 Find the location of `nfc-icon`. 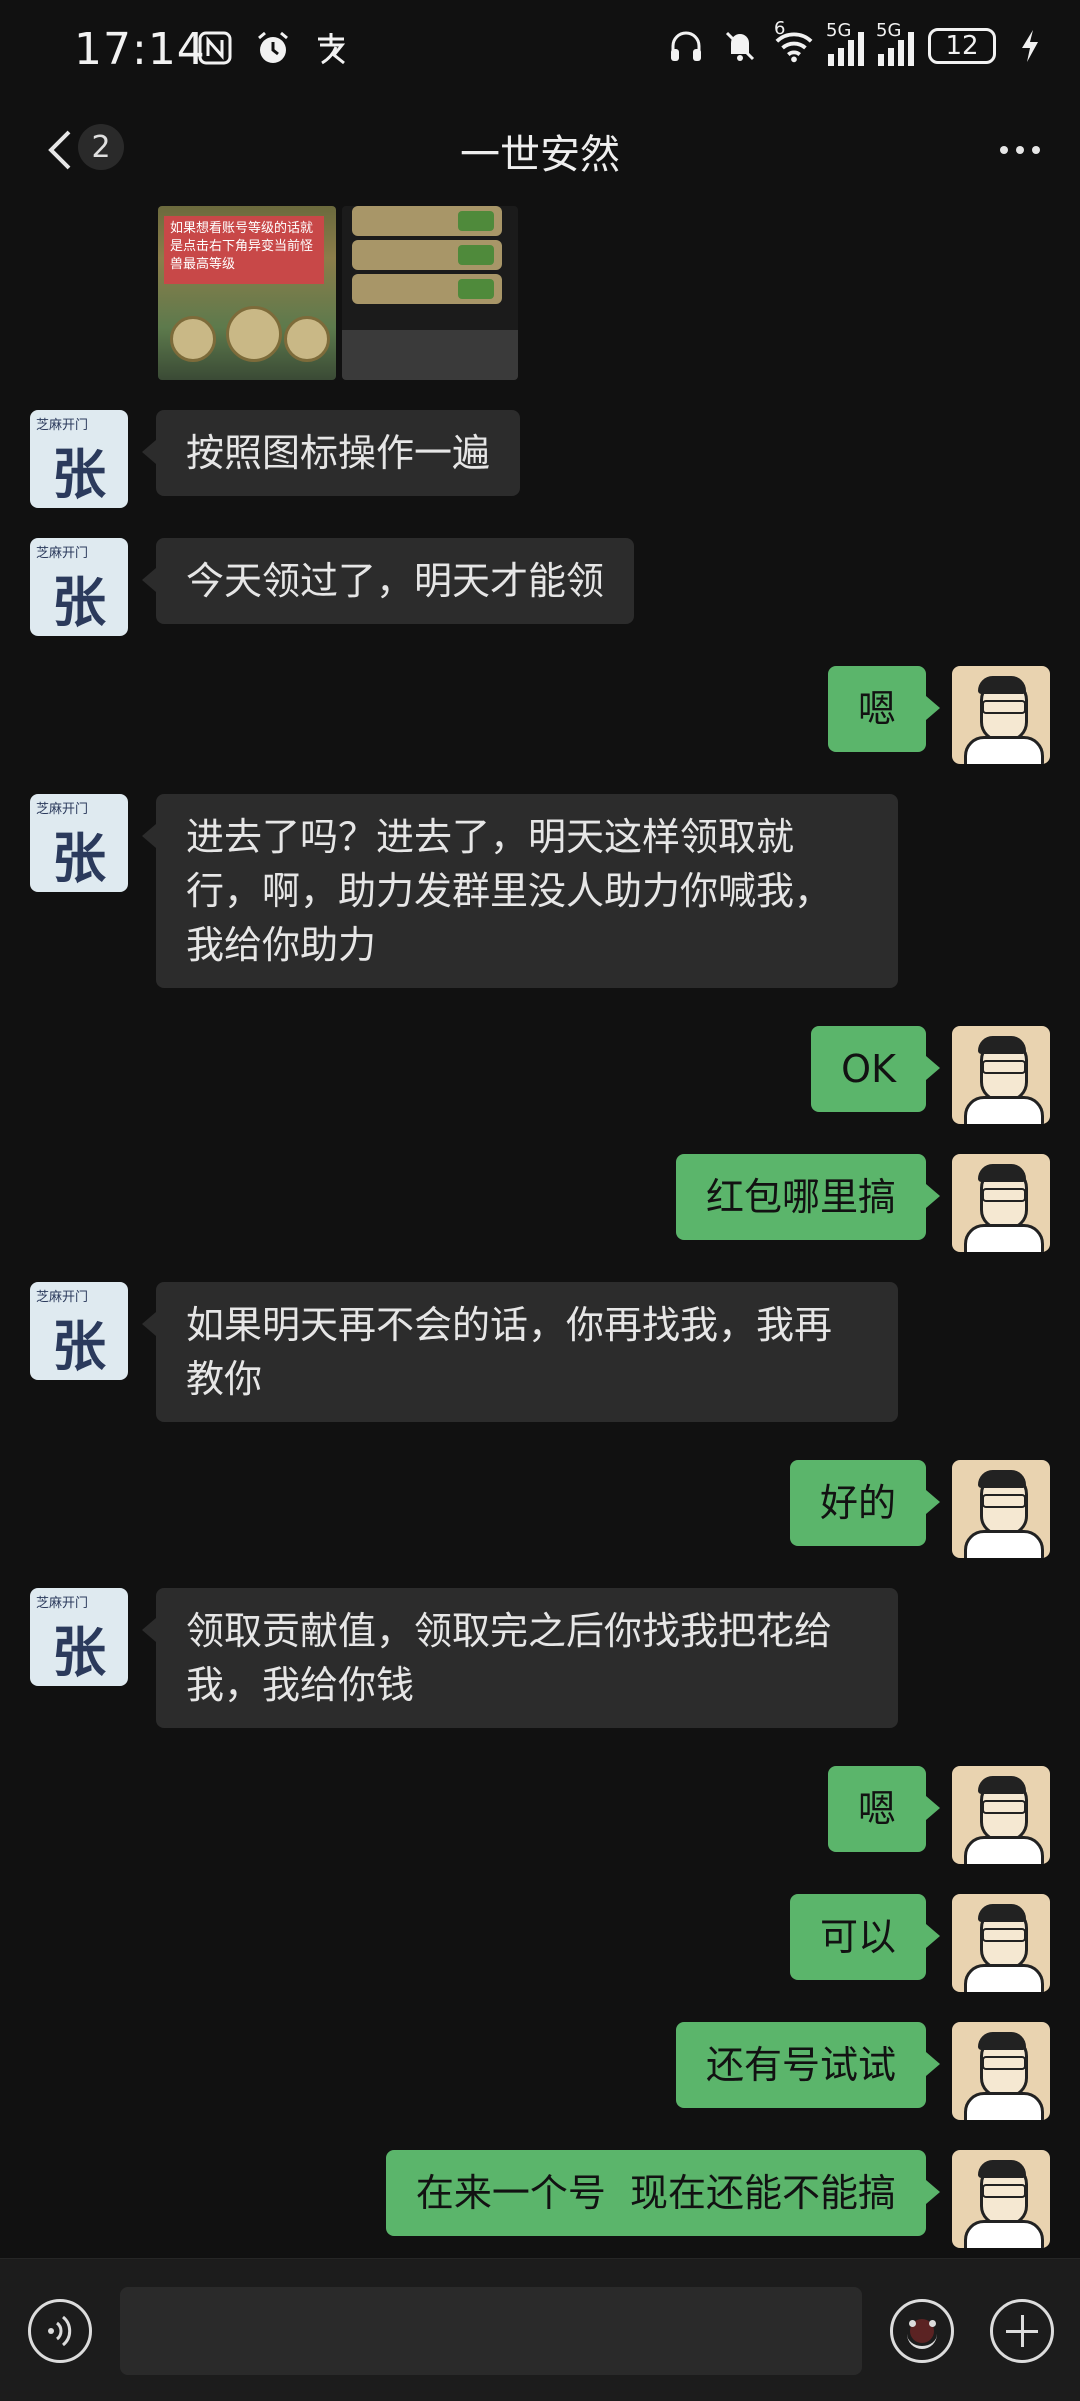

nfc-icon is located at coordinates (215, 48).